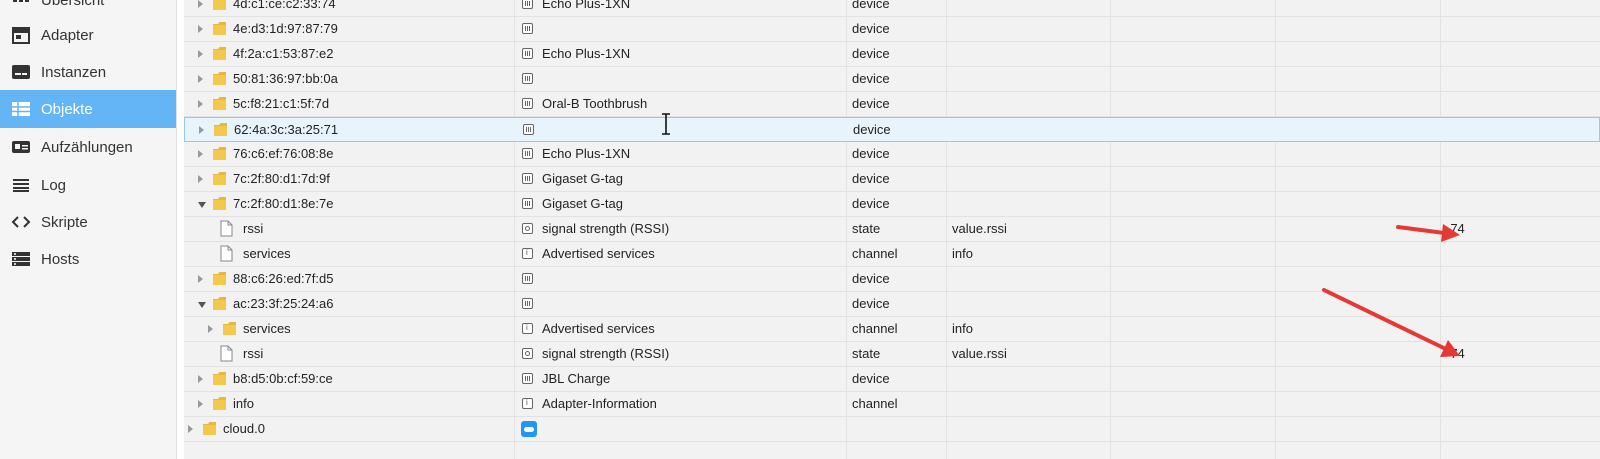 This screenshot has width=1600, height=459. I want to click on annotation-arrows, so click(1391, 290).